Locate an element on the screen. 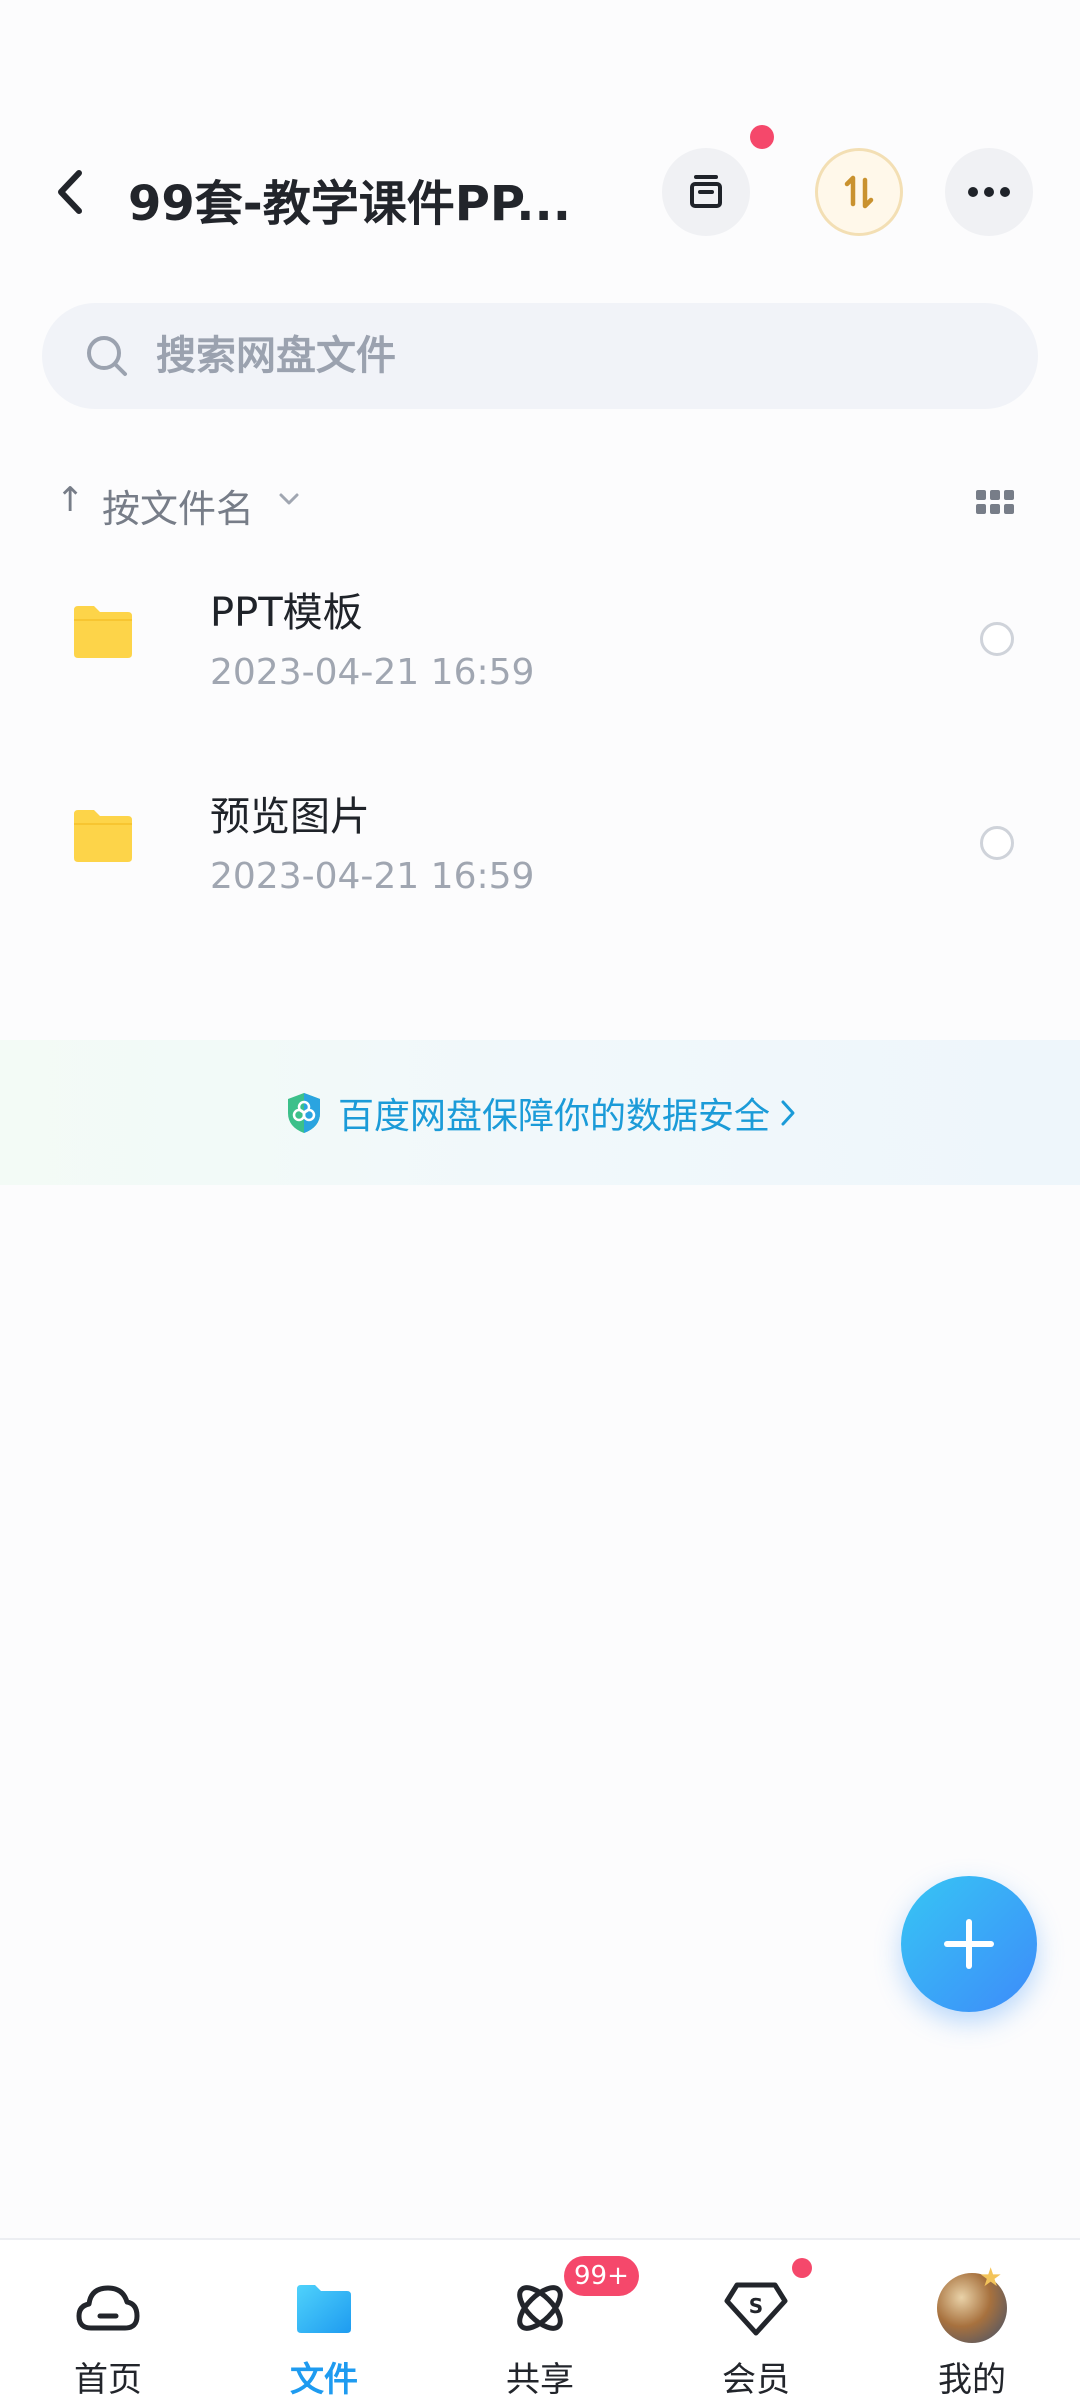 The image size is (1080, 2400). chevron-down-icon is located at coordinates (289, 499).